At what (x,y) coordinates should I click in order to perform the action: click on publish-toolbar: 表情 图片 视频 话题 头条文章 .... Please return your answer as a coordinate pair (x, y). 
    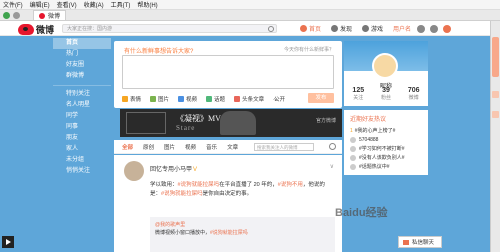
    Looking at the image, I should click on (204, 99).